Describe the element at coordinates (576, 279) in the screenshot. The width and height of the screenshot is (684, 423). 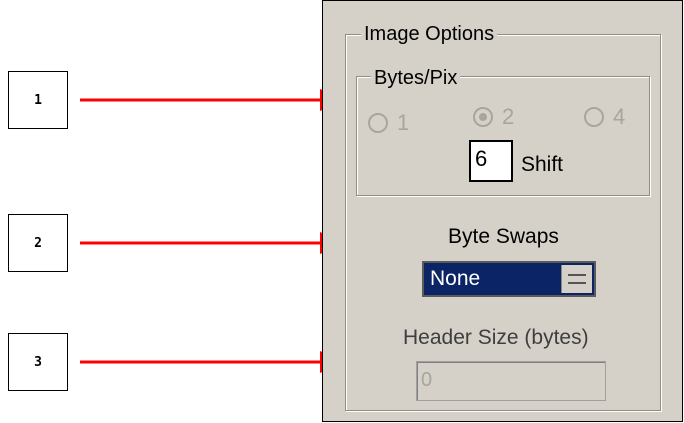
I see `spinner-icon` at that location.